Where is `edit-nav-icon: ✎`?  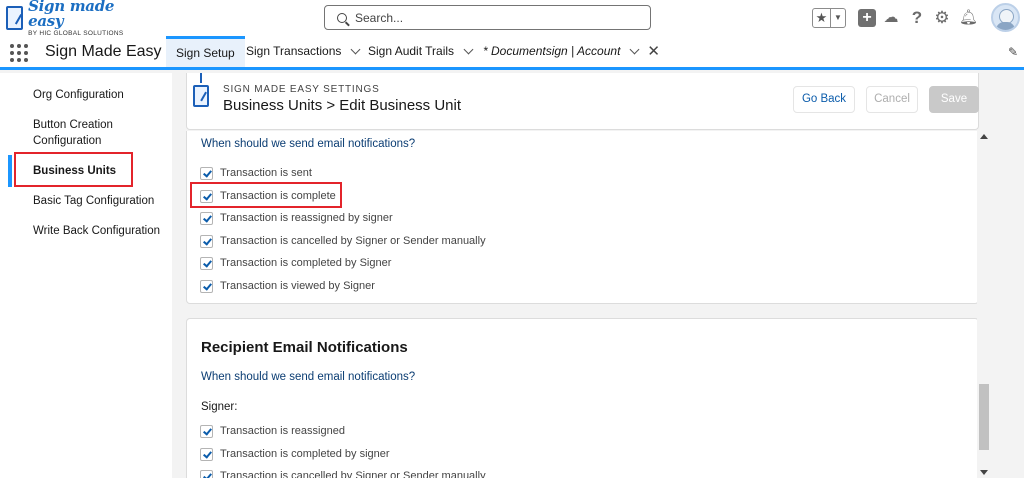 edit-nav-icon: ✎ is located at coordinates (1014, 52).